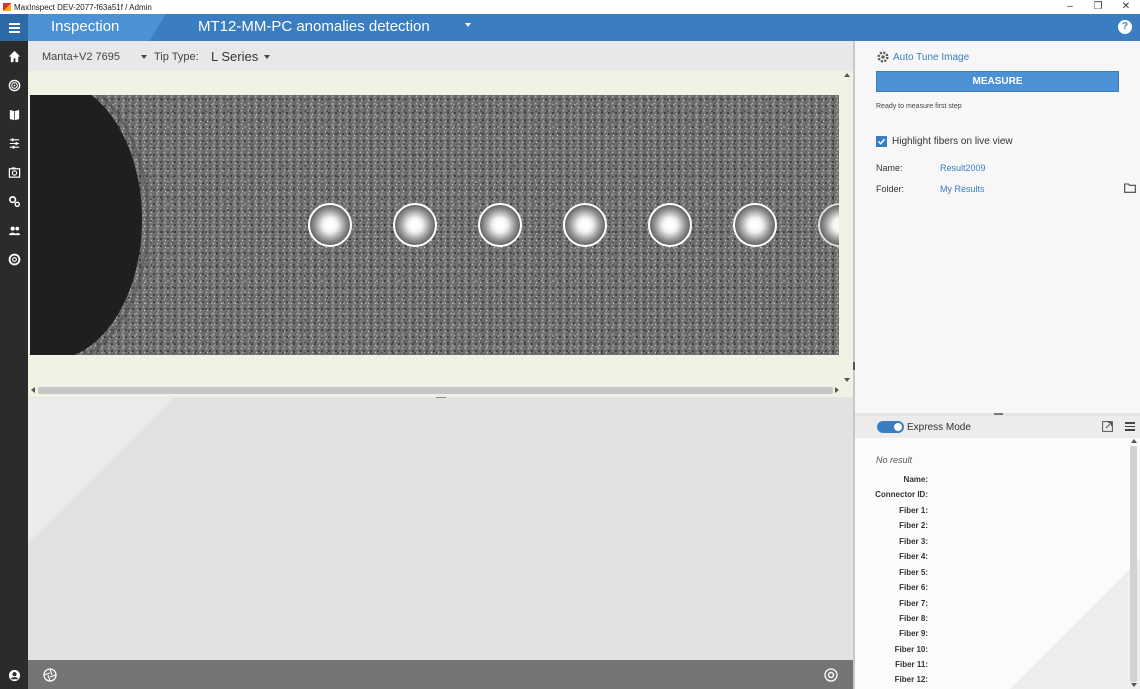 This screenshot has height=689, width=1140. Describe the element at coordinates (962, 189) in the screenshot. I see `result-folder-value: My Results` at that location.